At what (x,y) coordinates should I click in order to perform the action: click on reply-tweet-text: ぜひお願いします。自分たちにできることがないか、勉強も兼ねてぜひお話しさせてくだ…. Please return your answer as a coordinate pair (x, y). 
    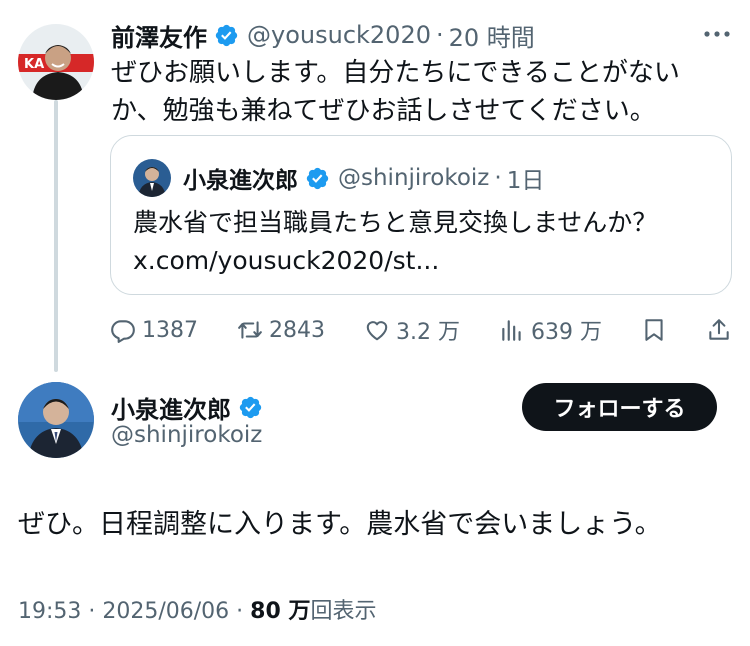
    Looking at the image, I should click on (395, 92).